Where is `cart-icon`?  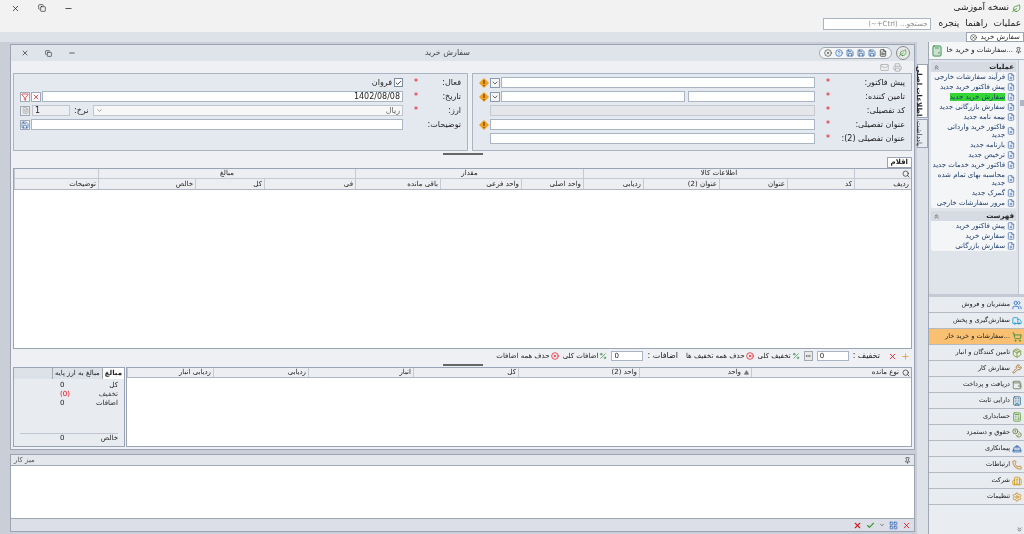
cart-icon is located at coordinates (1017, 336).